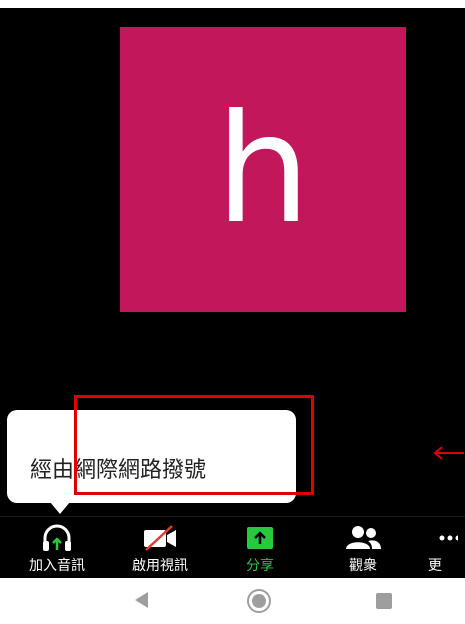 This screenshot has width=465, height=624. I want to click on annotation-arrow-icon, so click(448, 453).